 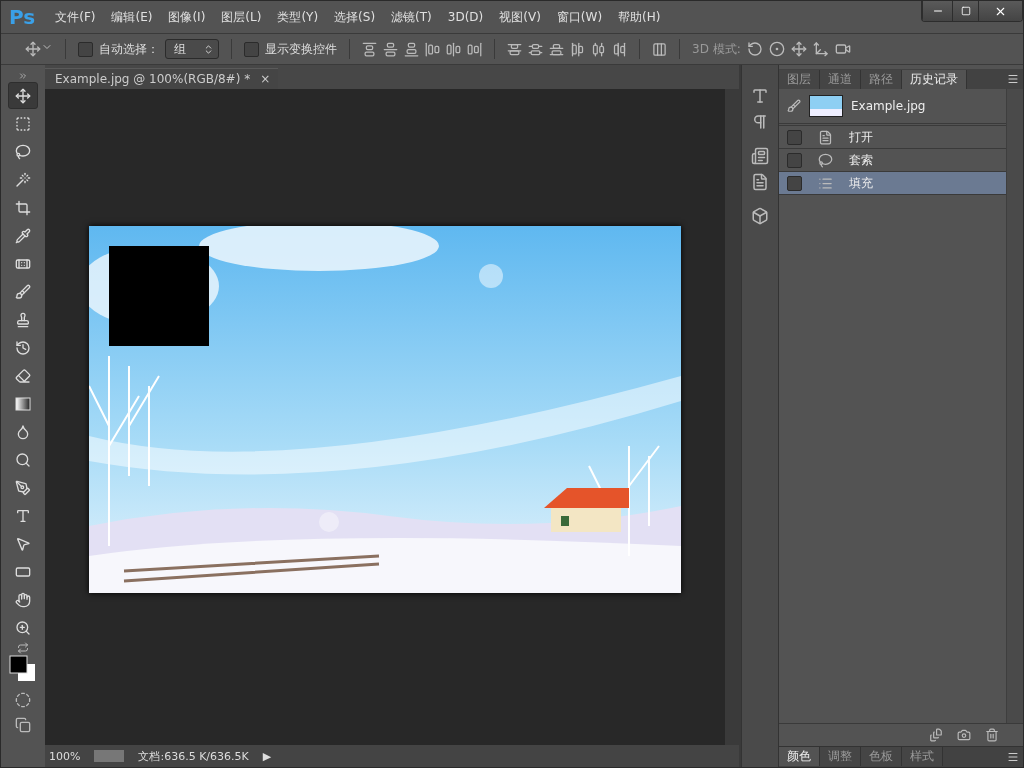 I want to click on tab-close-button: ×, so click(x=265, y=79).